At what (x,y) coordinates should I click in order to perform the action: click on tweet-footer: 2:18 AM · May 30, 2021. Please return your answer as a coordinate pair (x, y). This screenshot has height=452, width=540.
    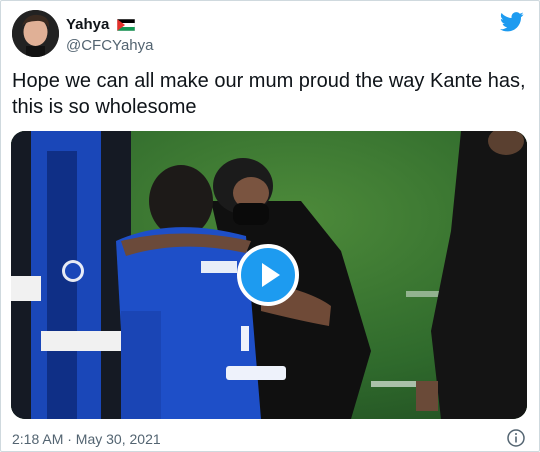
    Looking at the image, I should click on (270, 439).